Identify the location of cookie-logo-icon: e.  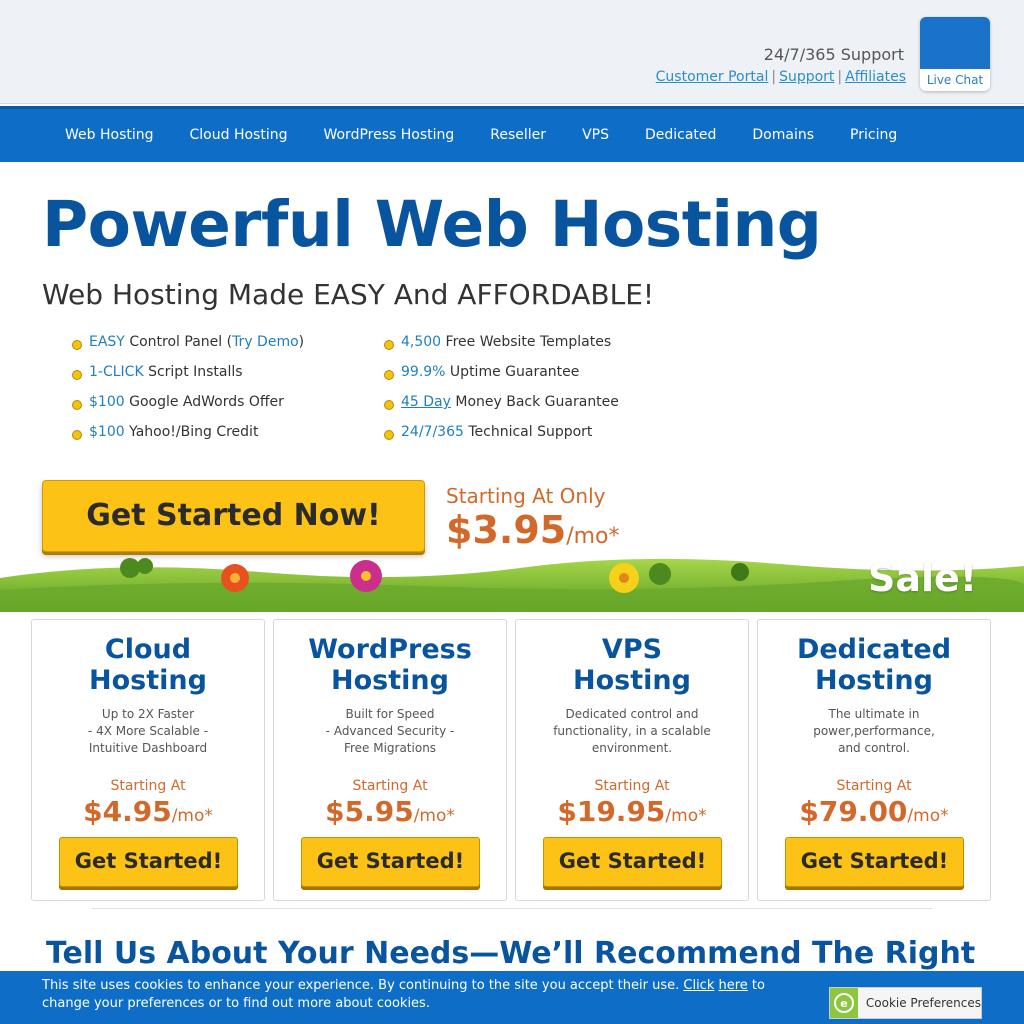
(844, 1003).